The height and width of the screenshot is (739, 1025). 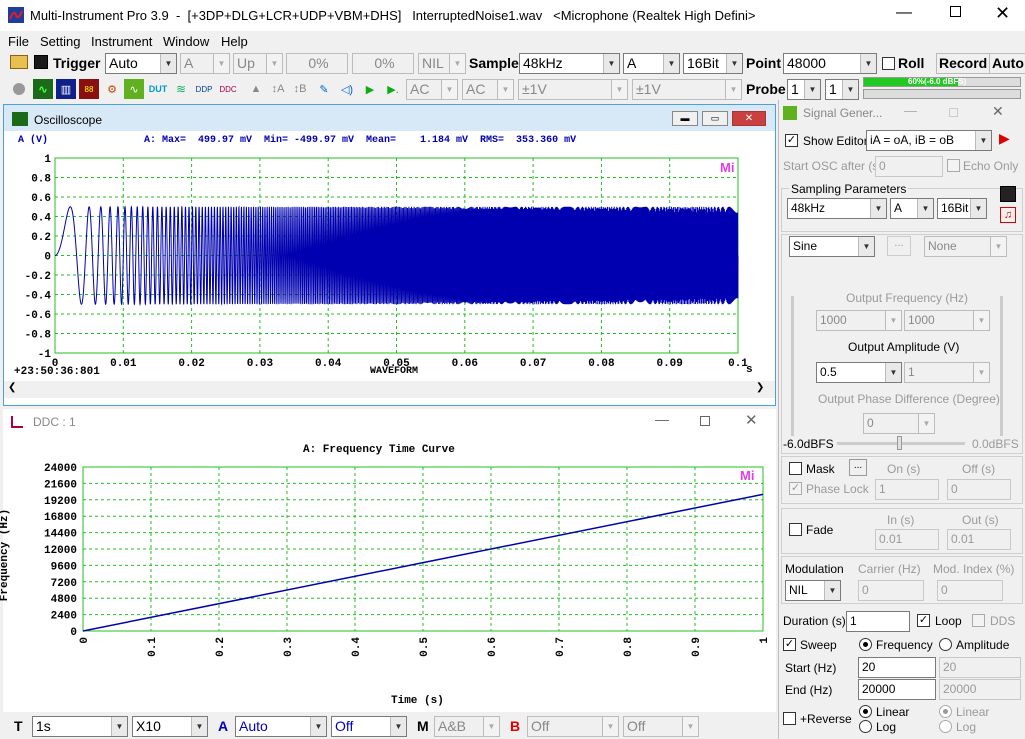 I want to click on amplitude-slider-b, so click(x=1001, y=366).